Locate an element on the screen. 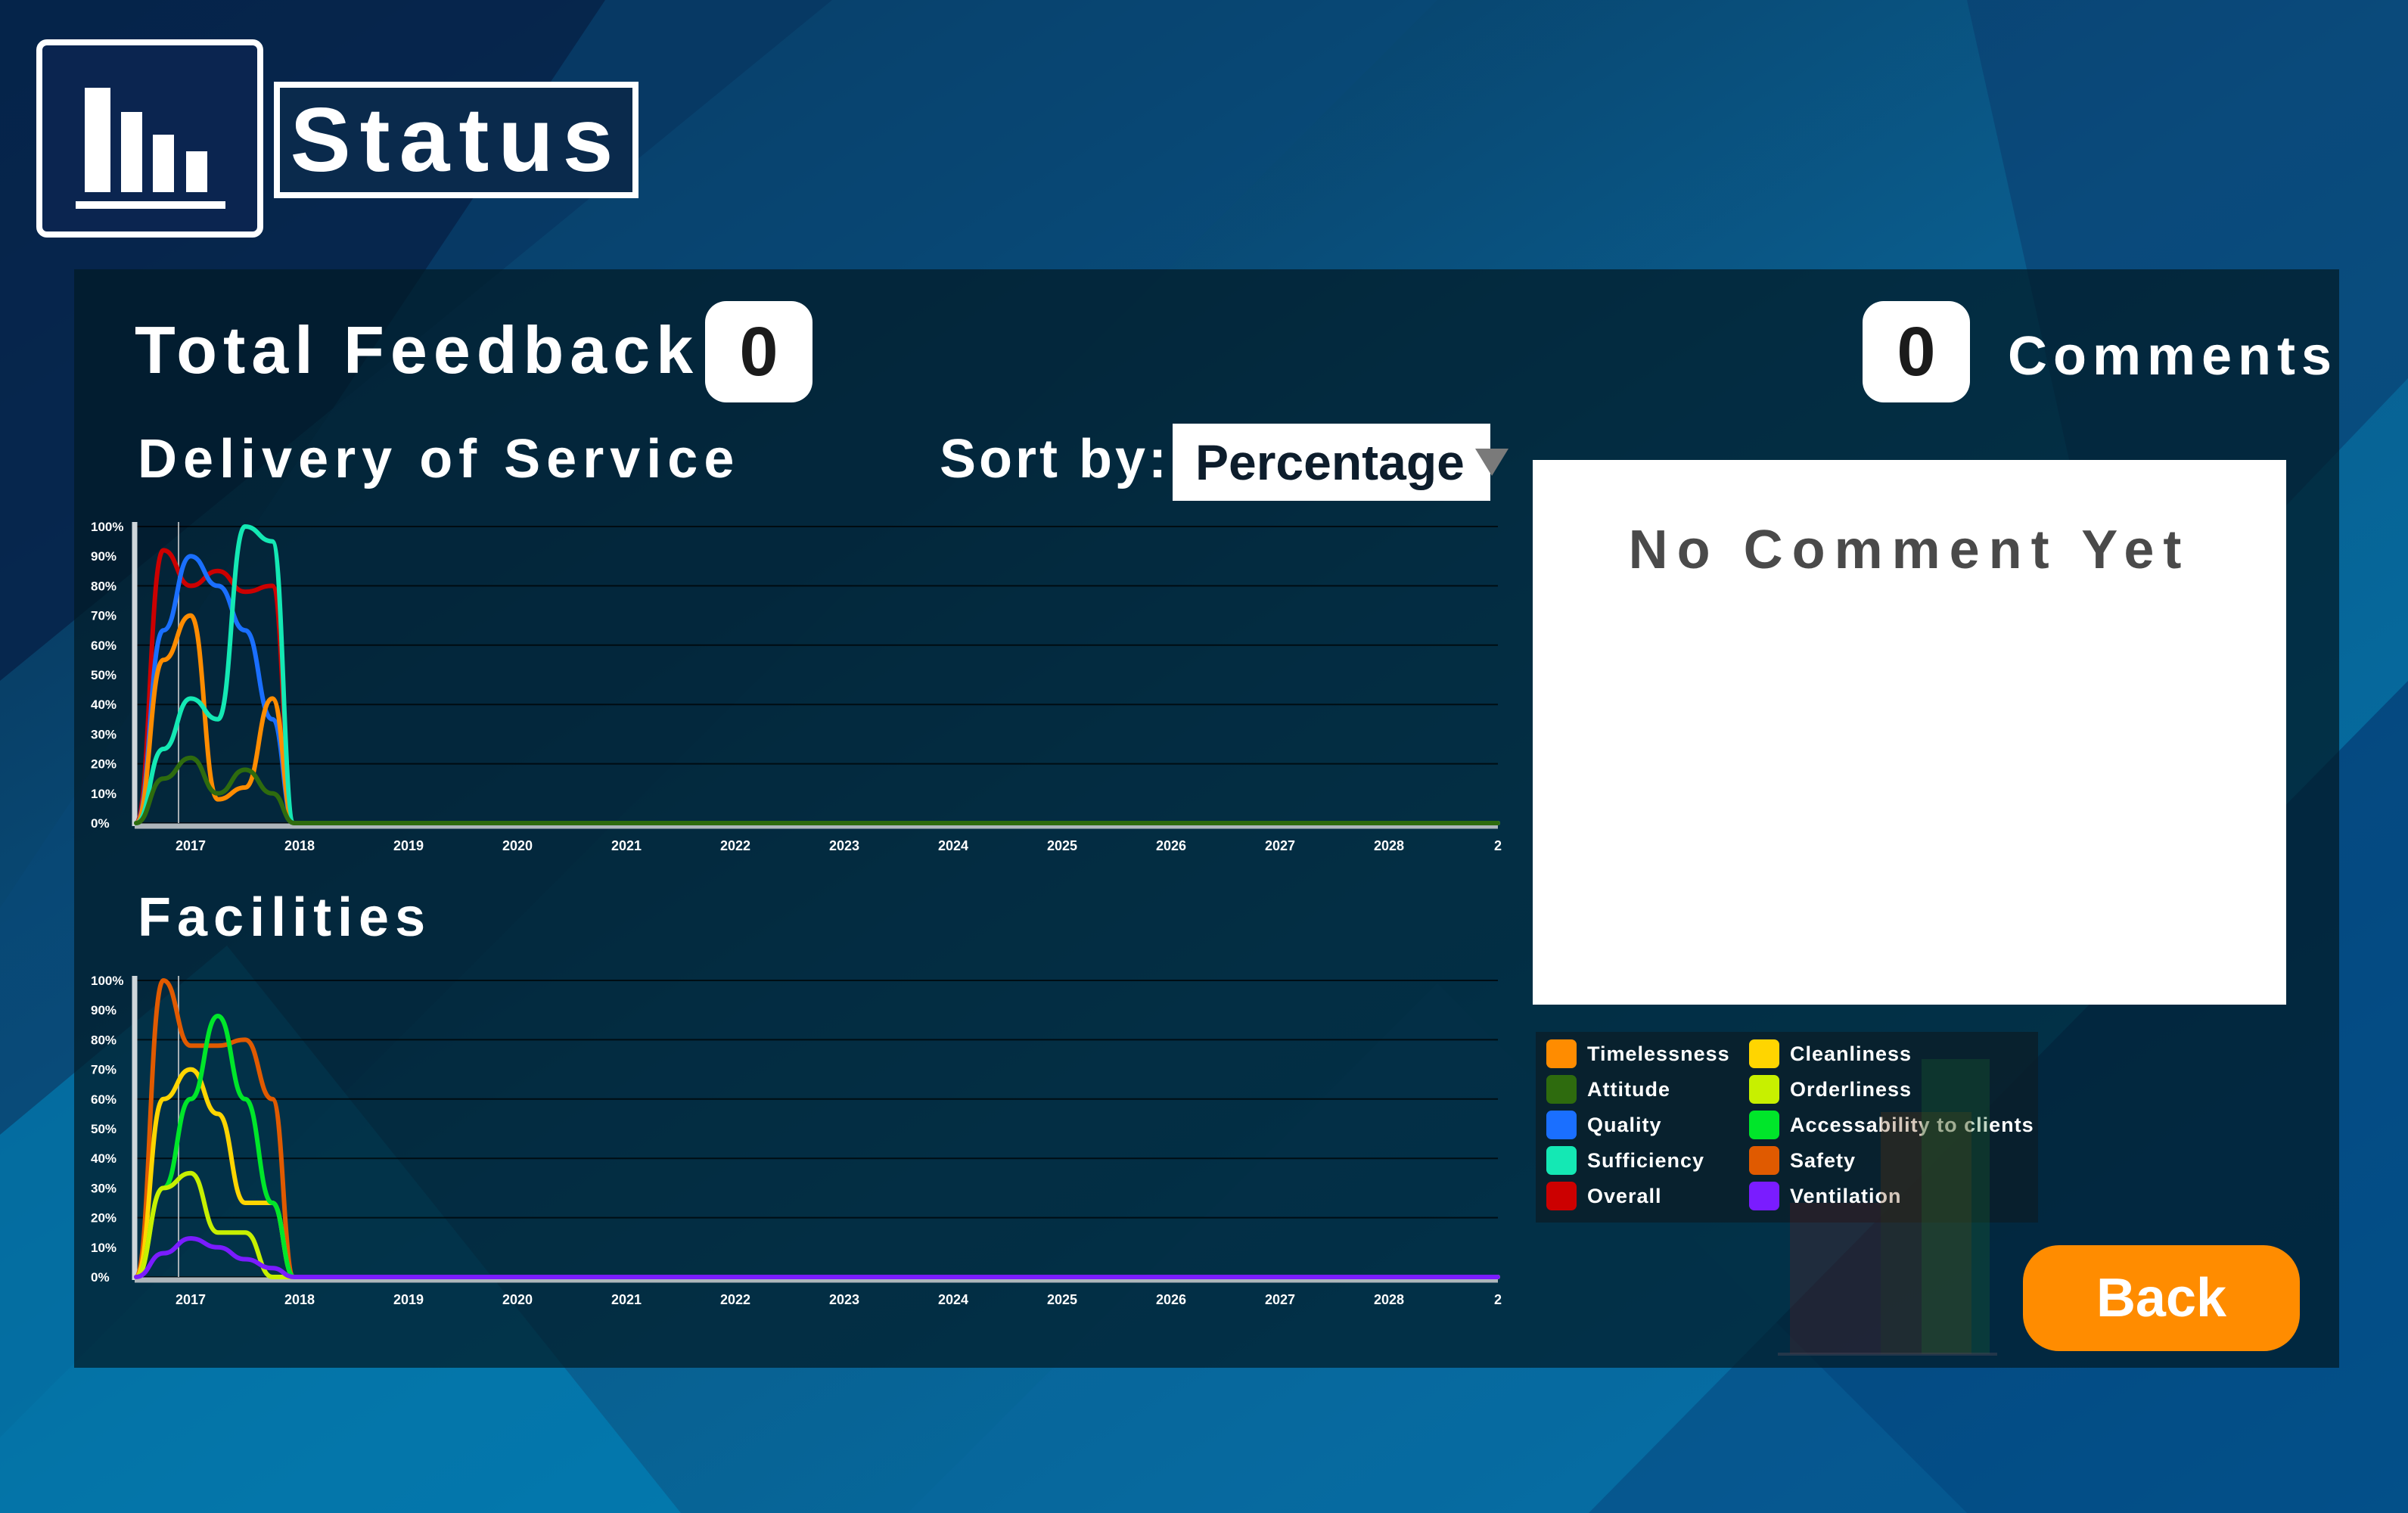 This screenshot has width=2408, height=1513. sort-dropdown: Percentage is located at coordinates (1340, 462).